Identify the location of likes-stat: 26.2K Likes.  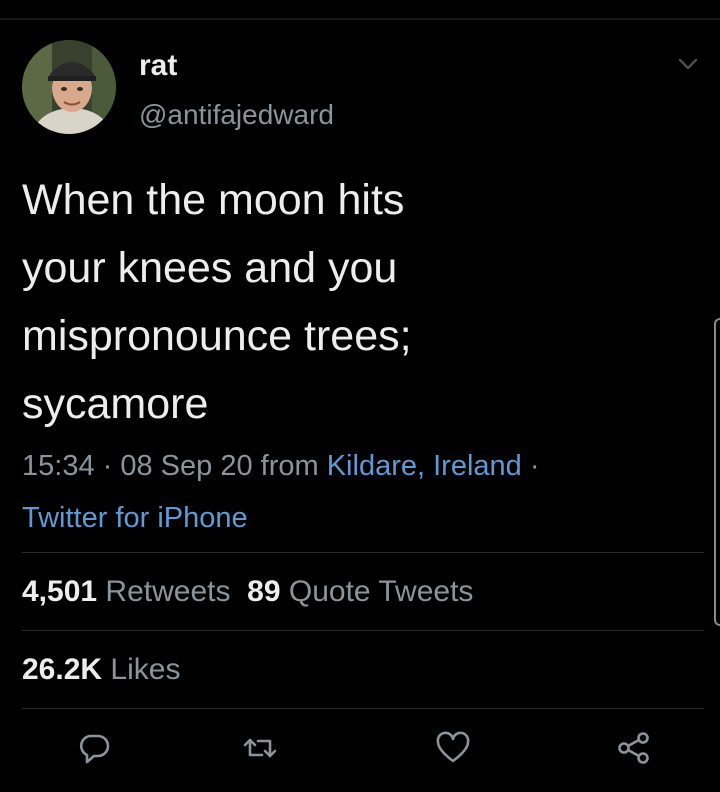
(101, 670).